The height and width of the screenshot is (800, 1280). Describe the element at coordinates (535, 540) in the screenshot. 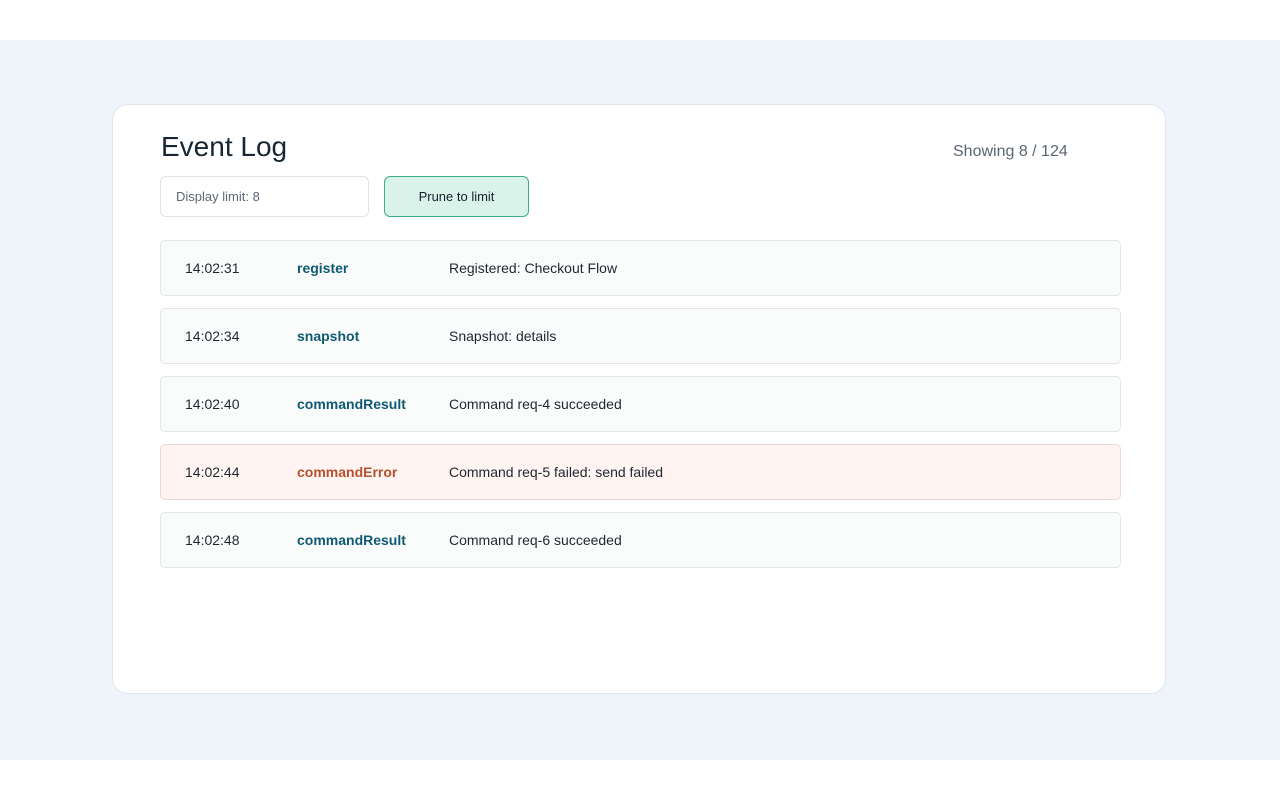

I see `event-message: Command req-6 succeeded` at that location.